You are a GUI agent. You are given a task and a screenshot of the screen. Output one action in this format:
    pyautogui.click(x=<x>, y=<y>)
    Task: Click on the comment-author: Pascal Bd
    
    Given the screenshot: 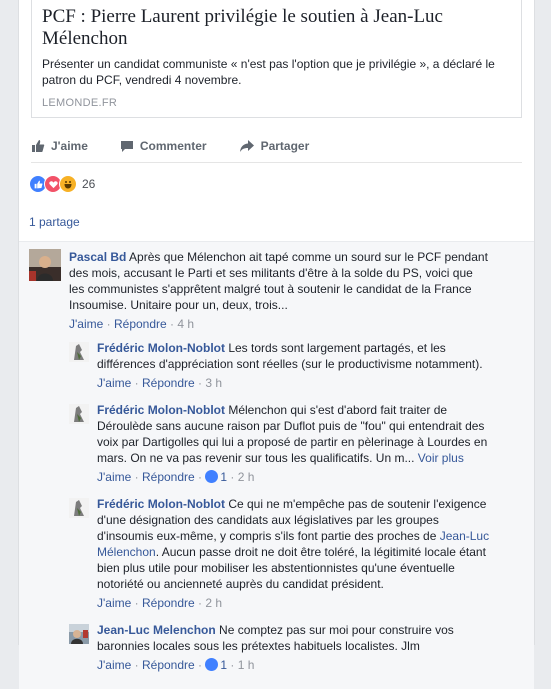 What is the action you would take?
    pyautogui.click(x=97, y=257)
    